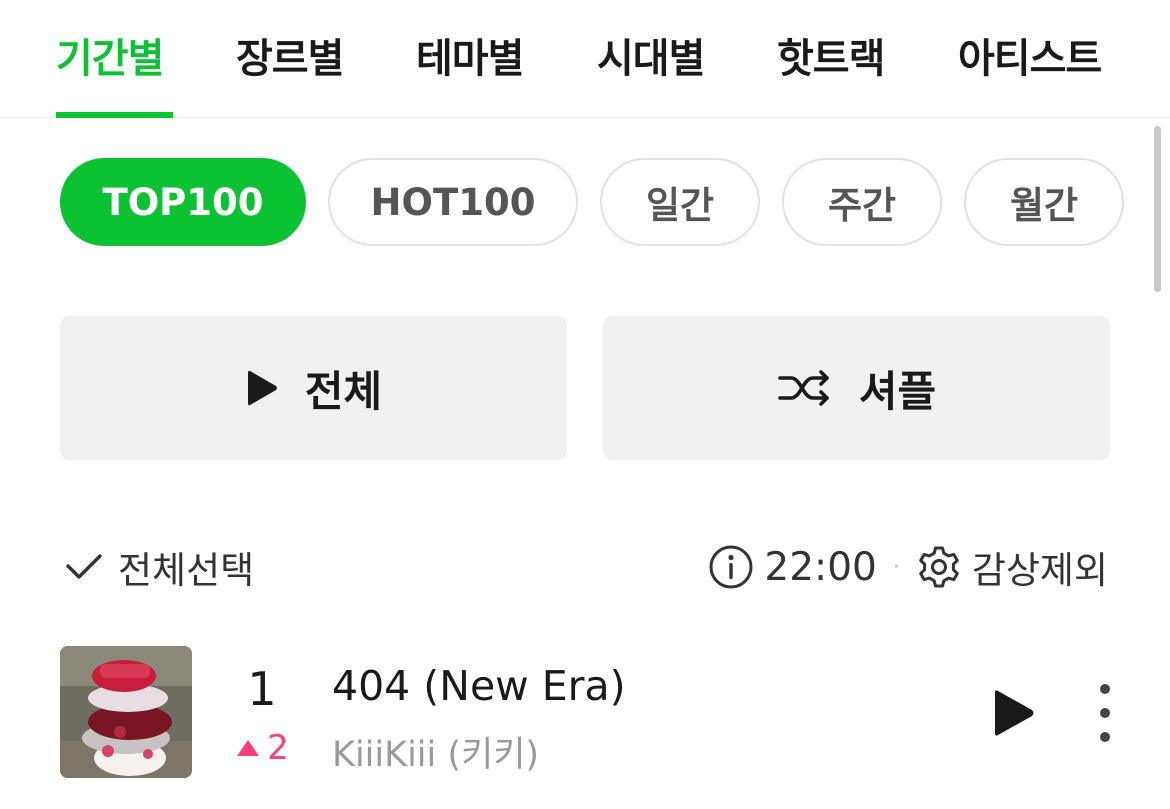 This screenshot has width=1170, height=809. I want to click on tab-era: 시대별, so click(651, 54).